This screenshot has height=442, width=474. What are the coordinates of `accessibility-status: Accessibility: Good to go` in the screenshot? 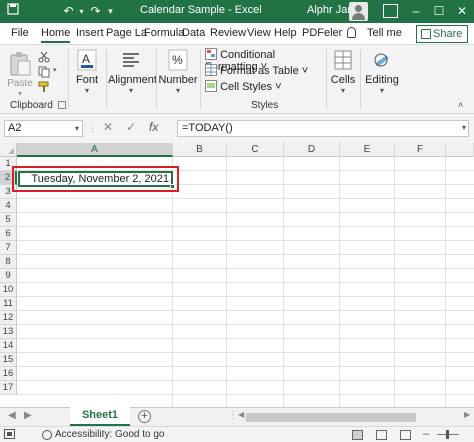 It's located at (110, 434).